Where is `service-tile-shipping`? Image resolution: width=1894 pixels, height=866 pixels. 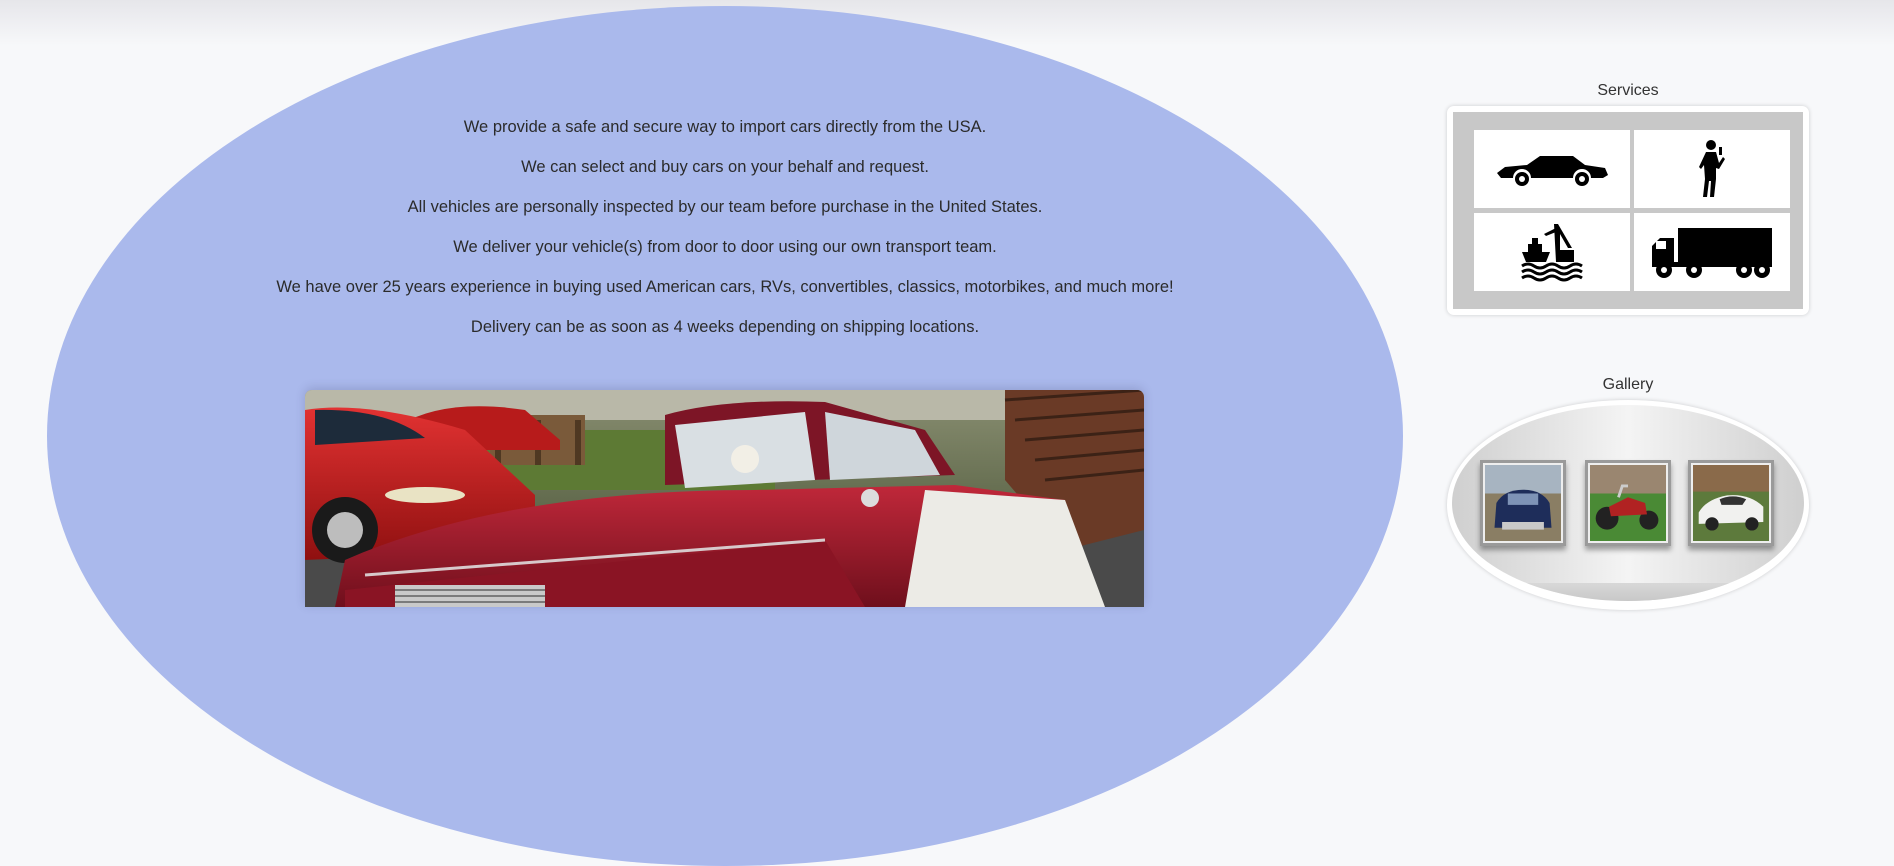
service-tile-shipping is located at coordinates (1552, 252).